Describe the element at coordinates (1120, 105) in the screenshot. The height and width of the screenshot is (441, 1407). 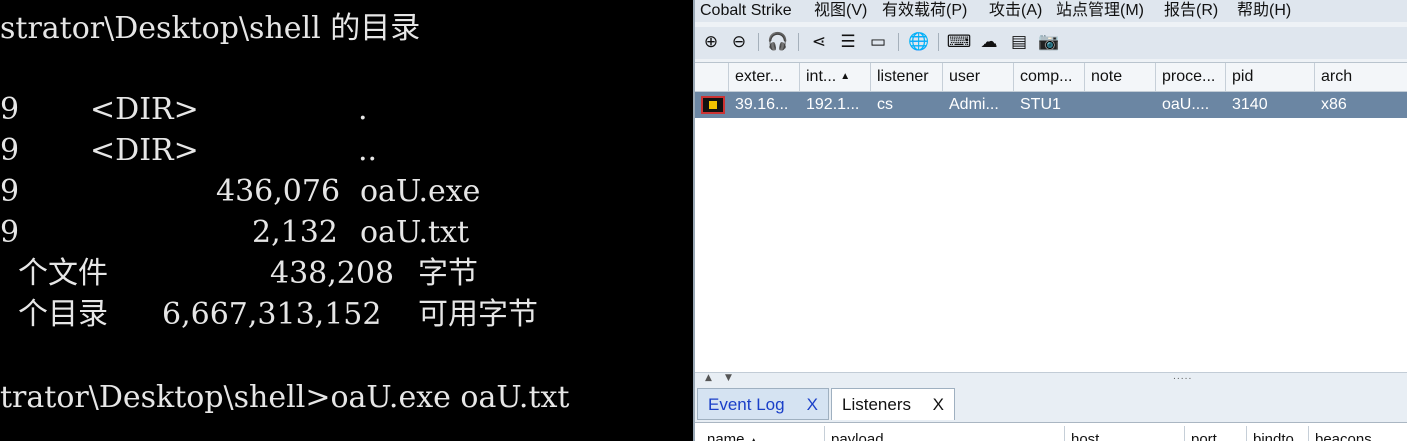
I see `cell-note` at that location.